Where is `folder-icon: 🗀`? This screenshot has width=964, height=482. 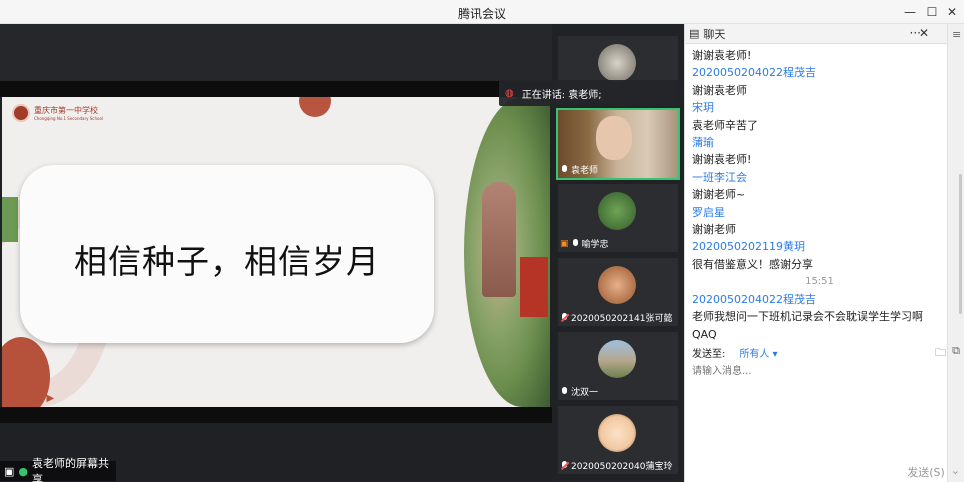
folder-icon: 🗀 is located at coordinates (940, 353).